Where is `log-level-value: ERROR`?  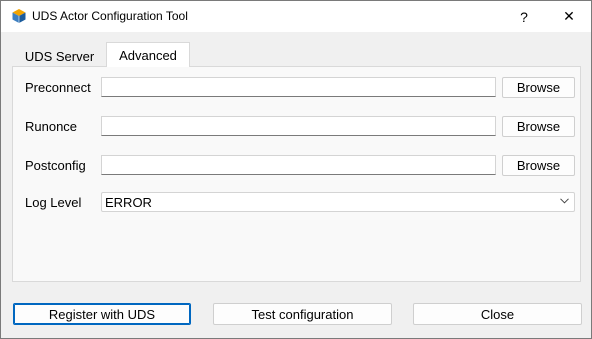
log-level-value: ERROR is located at coordinates (128, 202).